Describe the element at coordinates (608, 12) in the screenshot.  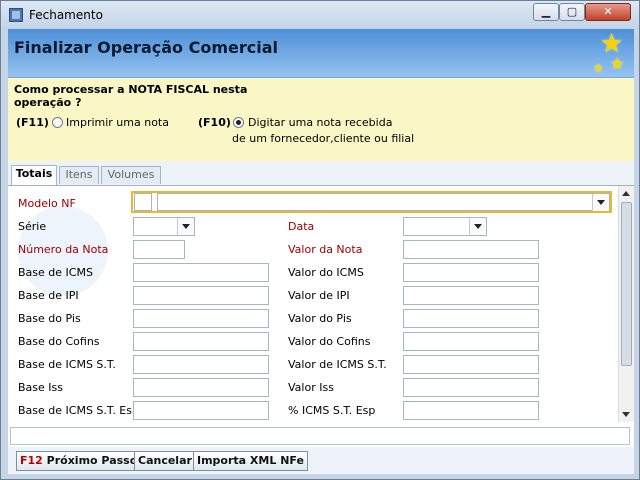
I see `close-icon: ✕` at that location.